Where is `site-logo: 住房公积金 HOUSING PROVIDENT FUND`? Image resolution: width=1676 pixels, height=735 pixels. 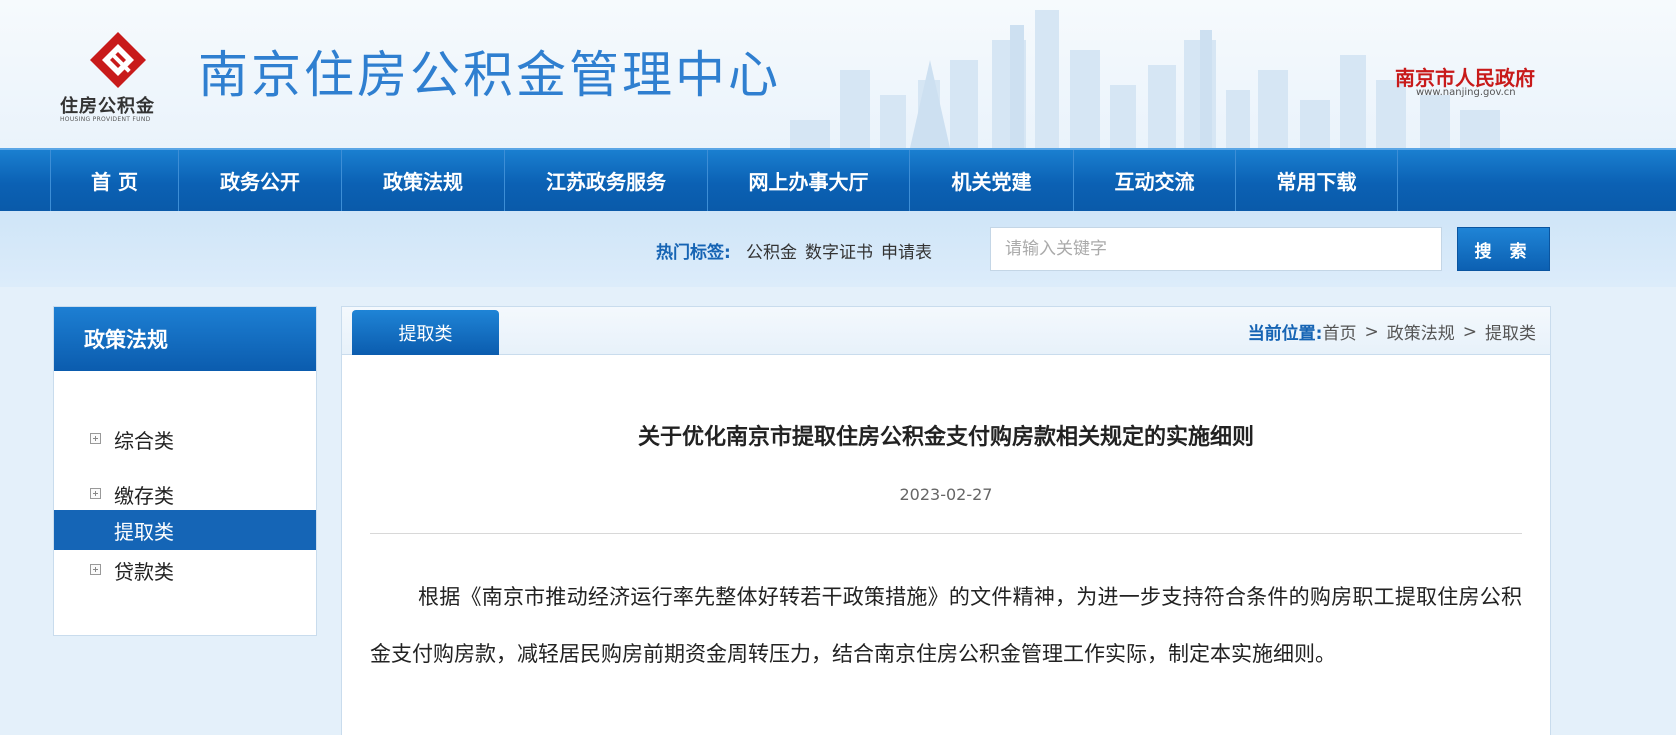
site-logo: 住房公积金 HOUSING PROVIDENT FUND is located at coordinates (120, 80).